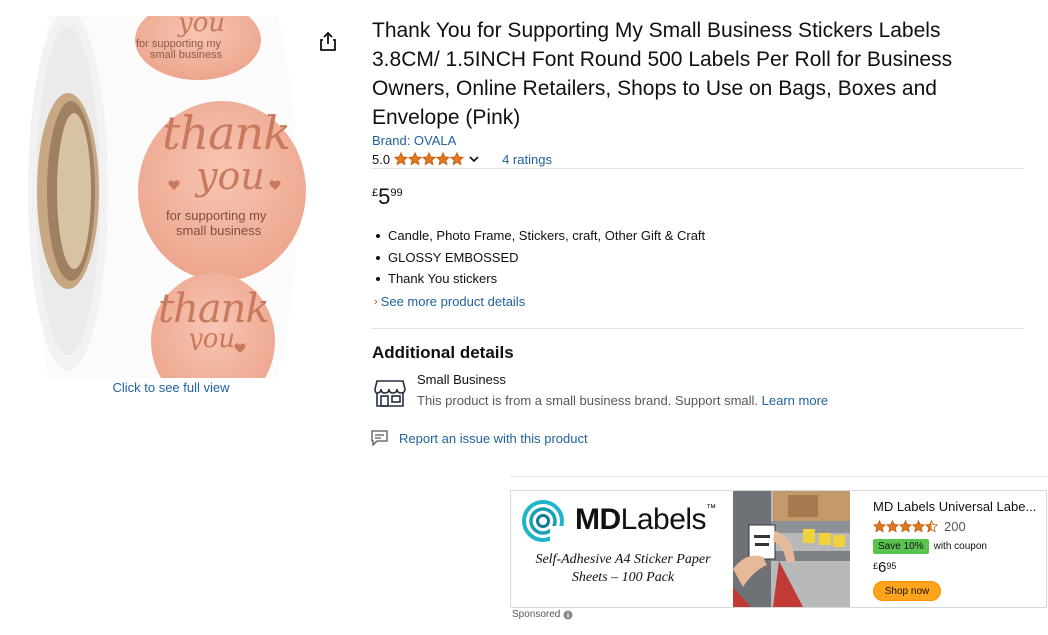 This screenshot has width=1048, height=635. I want to click on md-labels-logo-icon, so click(543, 521).